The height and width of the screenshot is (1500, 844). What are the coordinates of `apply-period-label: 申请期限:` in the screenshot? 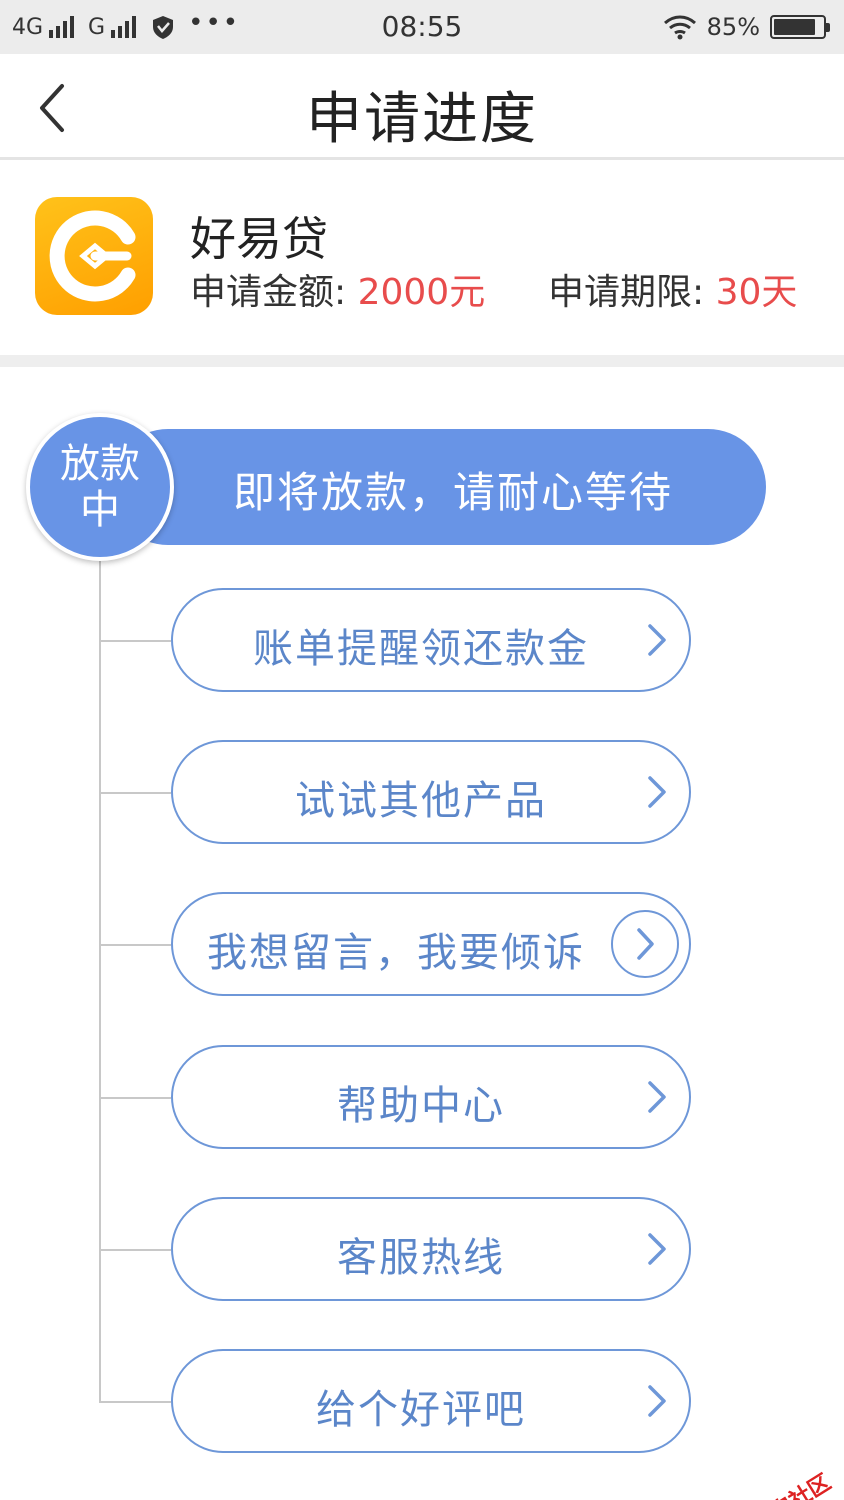 It's located at (632, 292).